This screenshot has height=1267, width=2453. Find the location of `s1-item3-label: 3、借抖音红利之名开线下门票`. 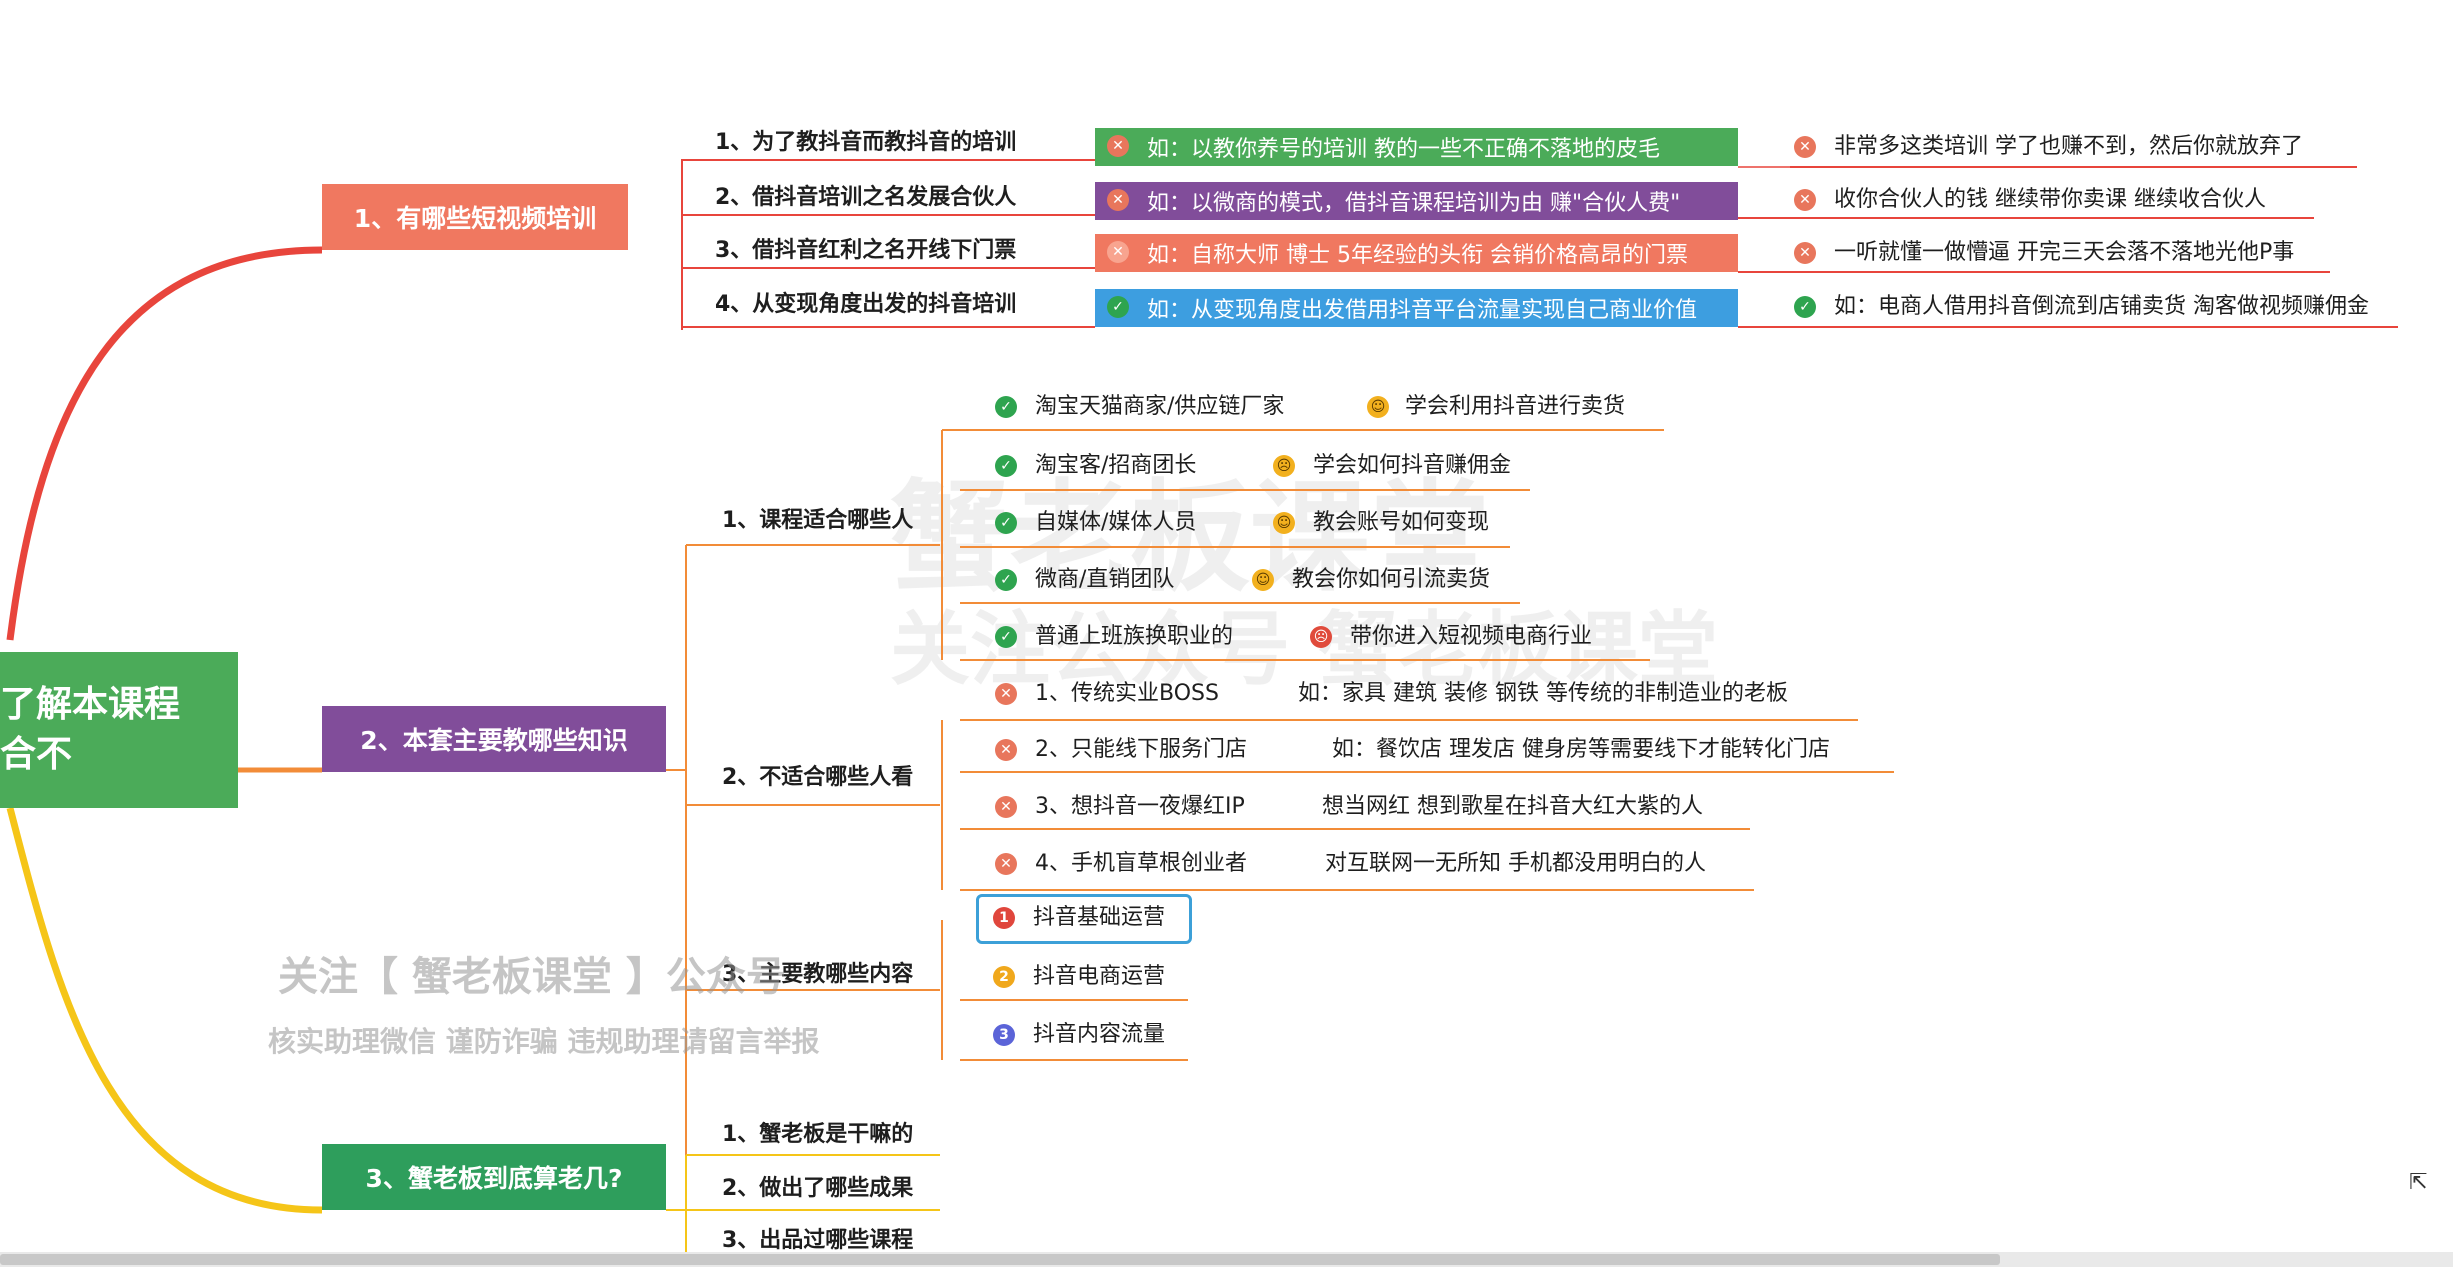

s1-item3-label: 3、借抖音红利之名开线下门票 is located at coordinates (865, 251).